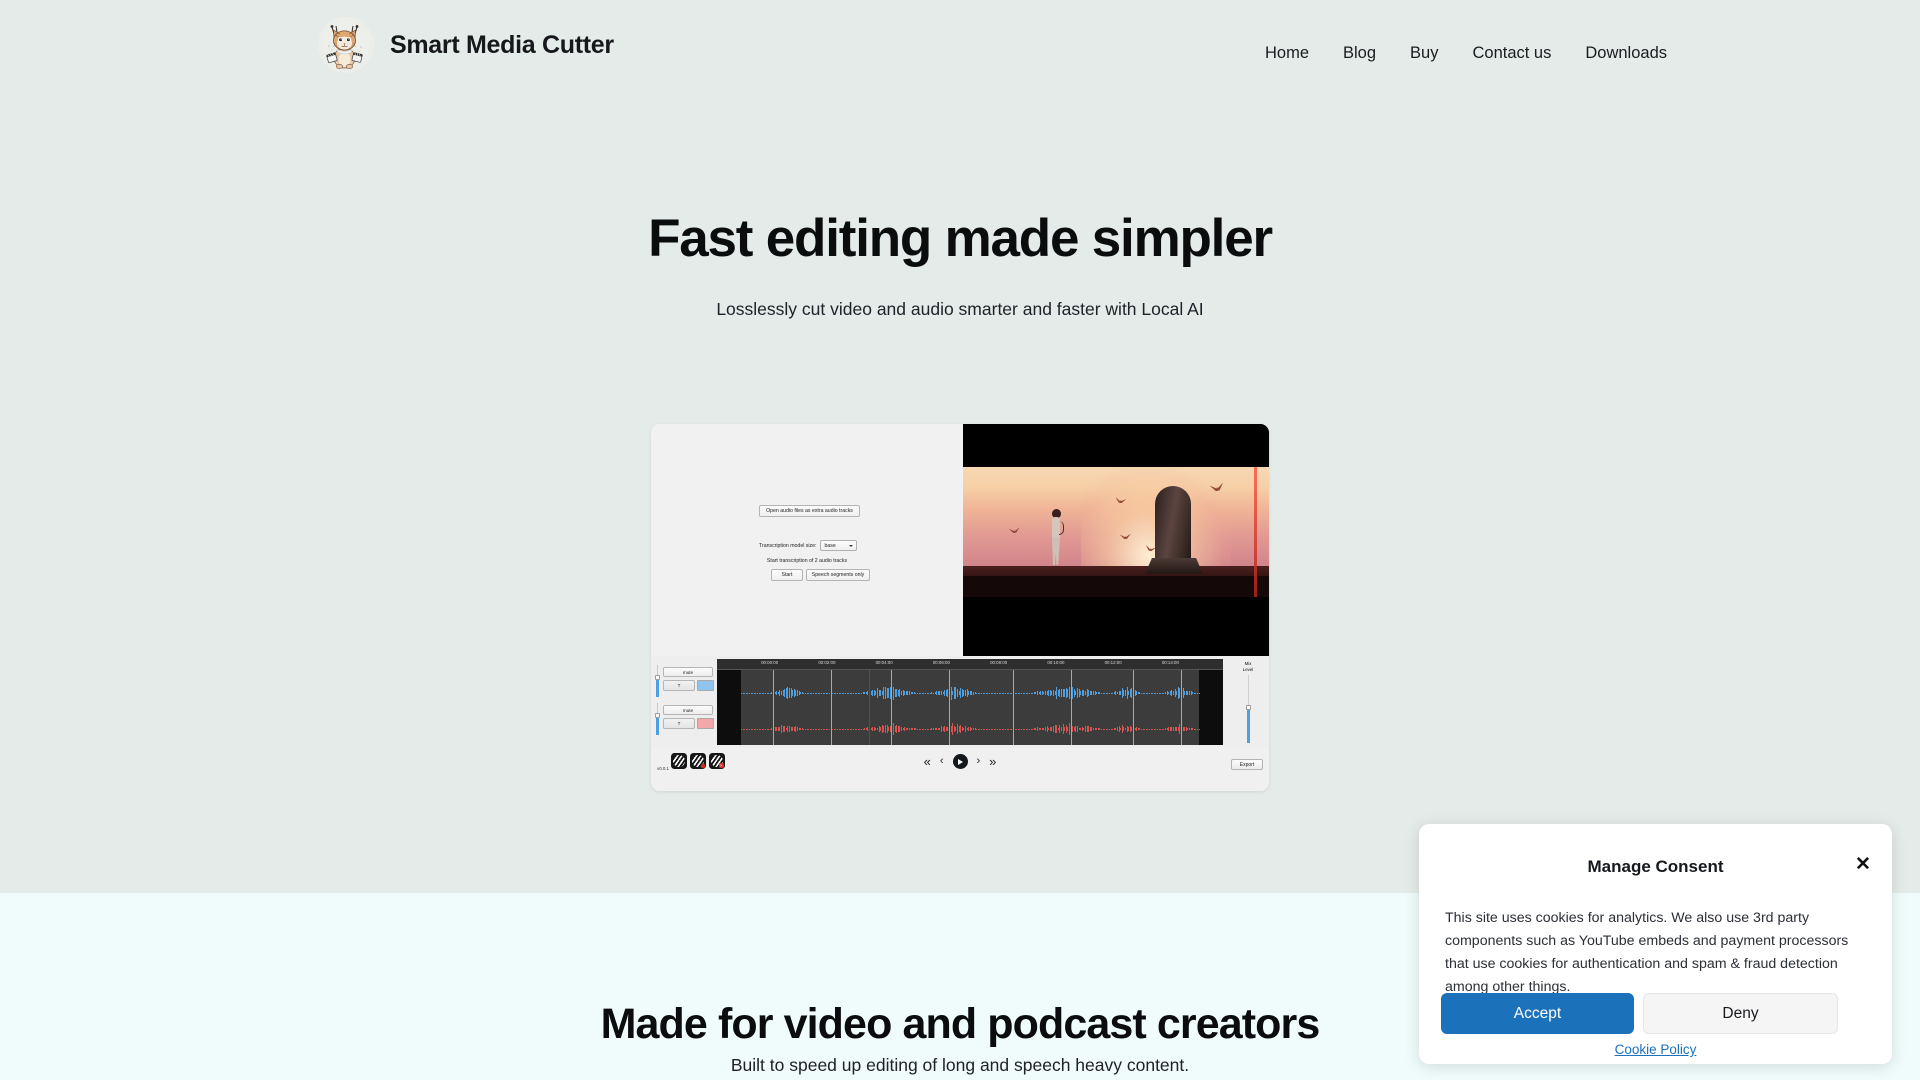 The width and height of the screenshot is (1920, 1080). What do you see at coordinates (1255, 532) in the screenshot?
I see `red-edge-light` at bounding box center [1255, 532].